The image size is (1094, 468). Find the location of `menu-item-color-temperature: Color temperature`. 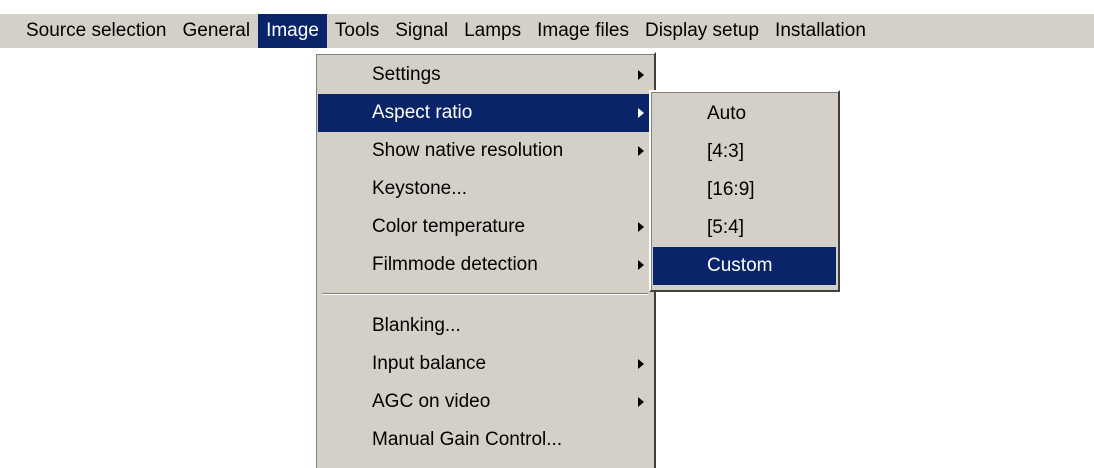

menu-item-color-temperature: Color temperature is located at coordinates (486, 227).